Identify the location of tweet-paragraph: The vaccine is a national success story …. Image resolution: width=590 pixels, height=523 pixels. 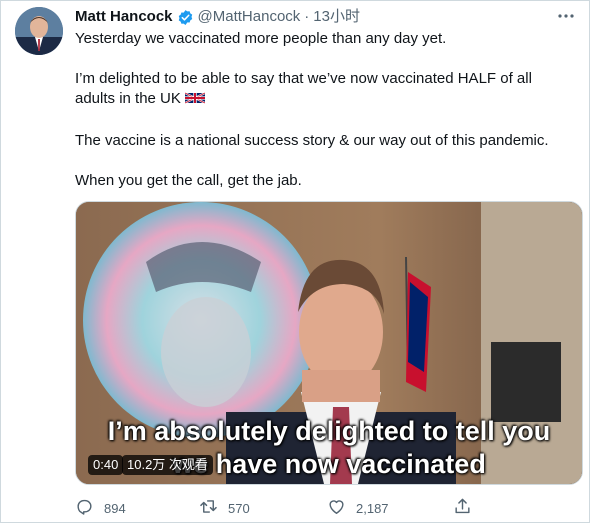
(312, 140).